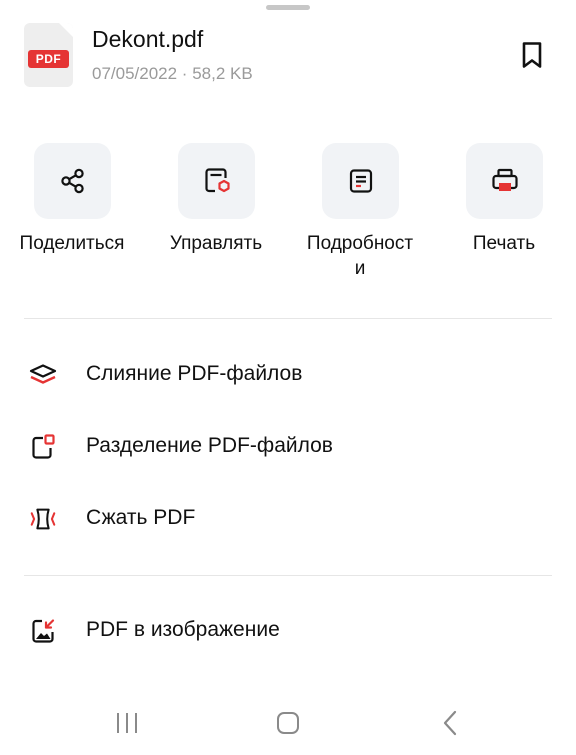 The image size is (576, 755). Describe the element at coordinates (532, 55) in the screenshot. I see `bookmark-icon` at that location.